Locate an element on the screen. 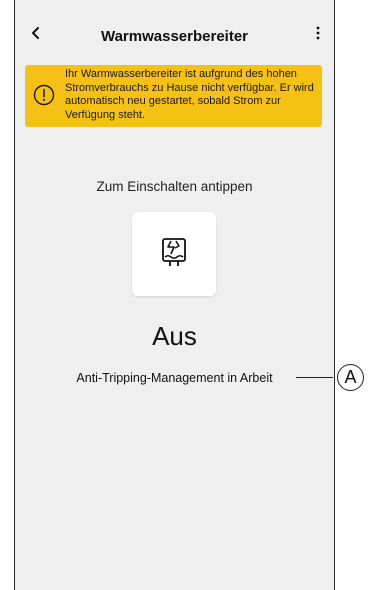  back-button is located at coordinates (36, 35).